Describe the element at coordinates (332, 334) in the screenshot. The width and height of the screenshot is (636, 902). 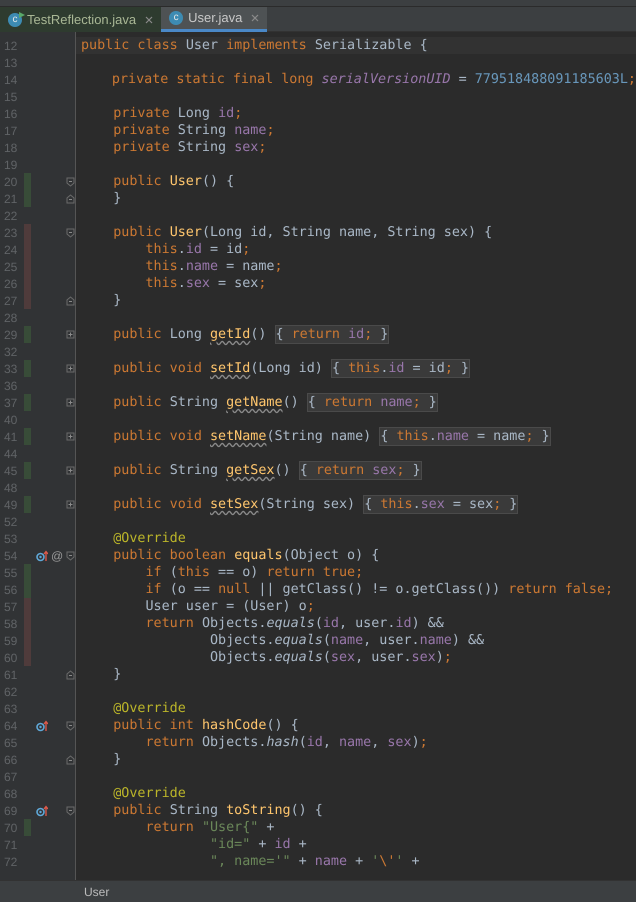
I see `folded-code: { return id; }` at that location.